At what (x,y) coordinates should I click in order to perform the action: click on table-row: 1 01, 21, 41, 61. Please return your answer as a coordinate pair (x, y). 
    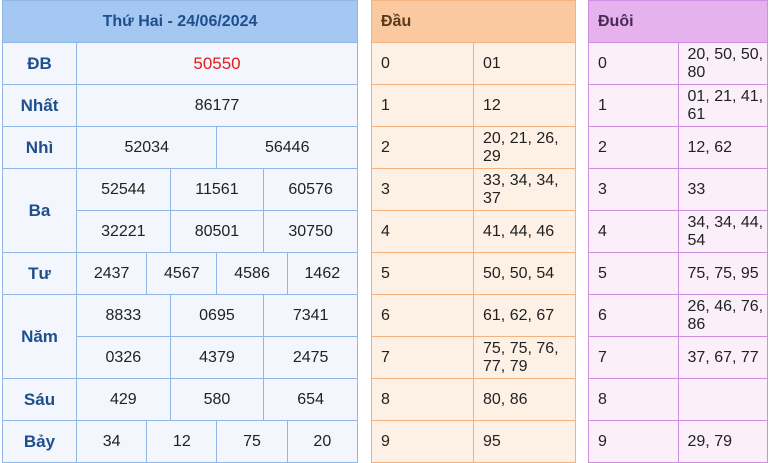
    Looking at the image, I should click on (678, 105).